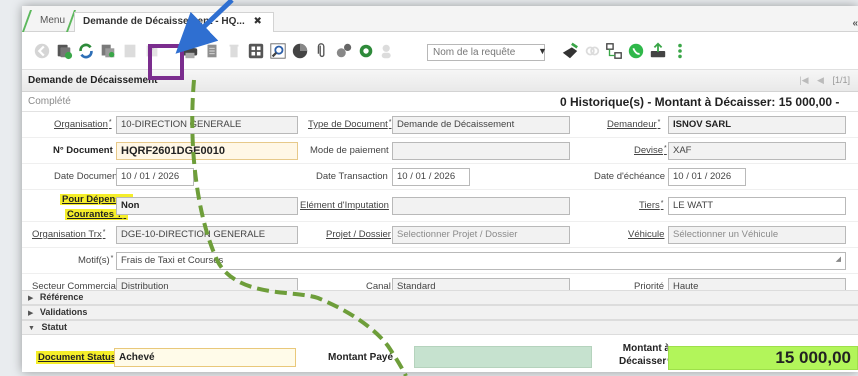 The image size is (858, 376). I want to click on demandeur-field: ISNOV SARL, so click(757, 125).